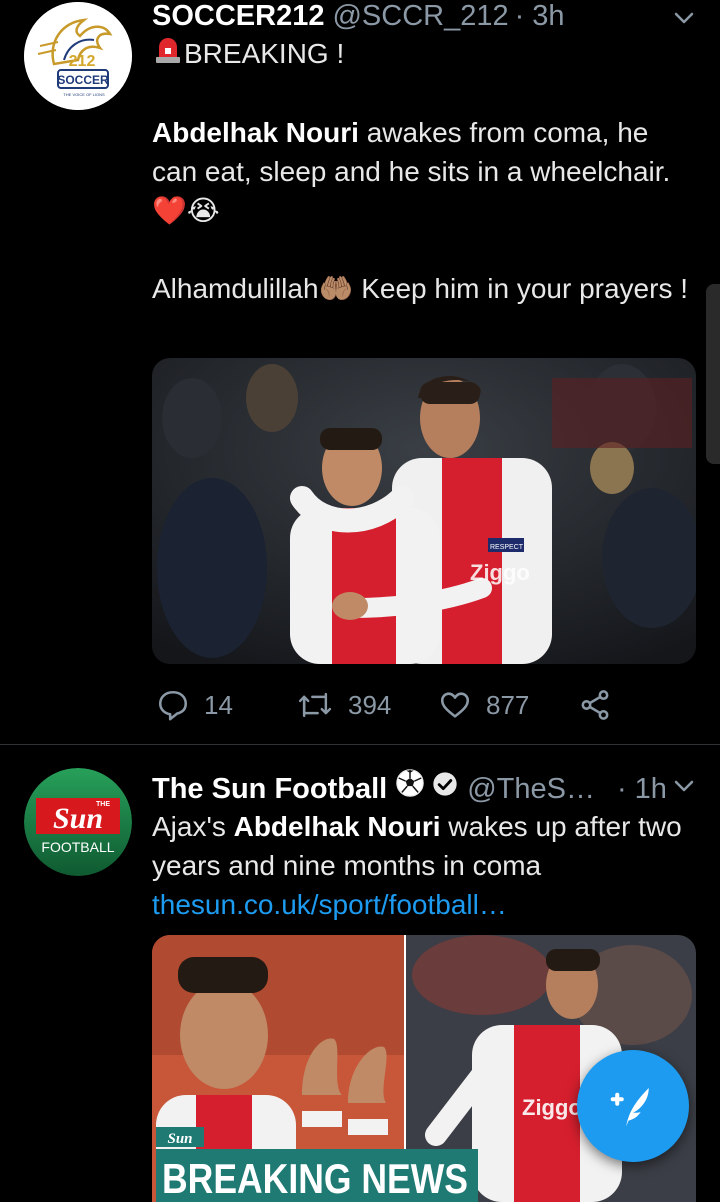  Describe the element at coordinates (521, 288) in the screenshot. I see `body-text-2b: Keep him in your prayers !` at that location.